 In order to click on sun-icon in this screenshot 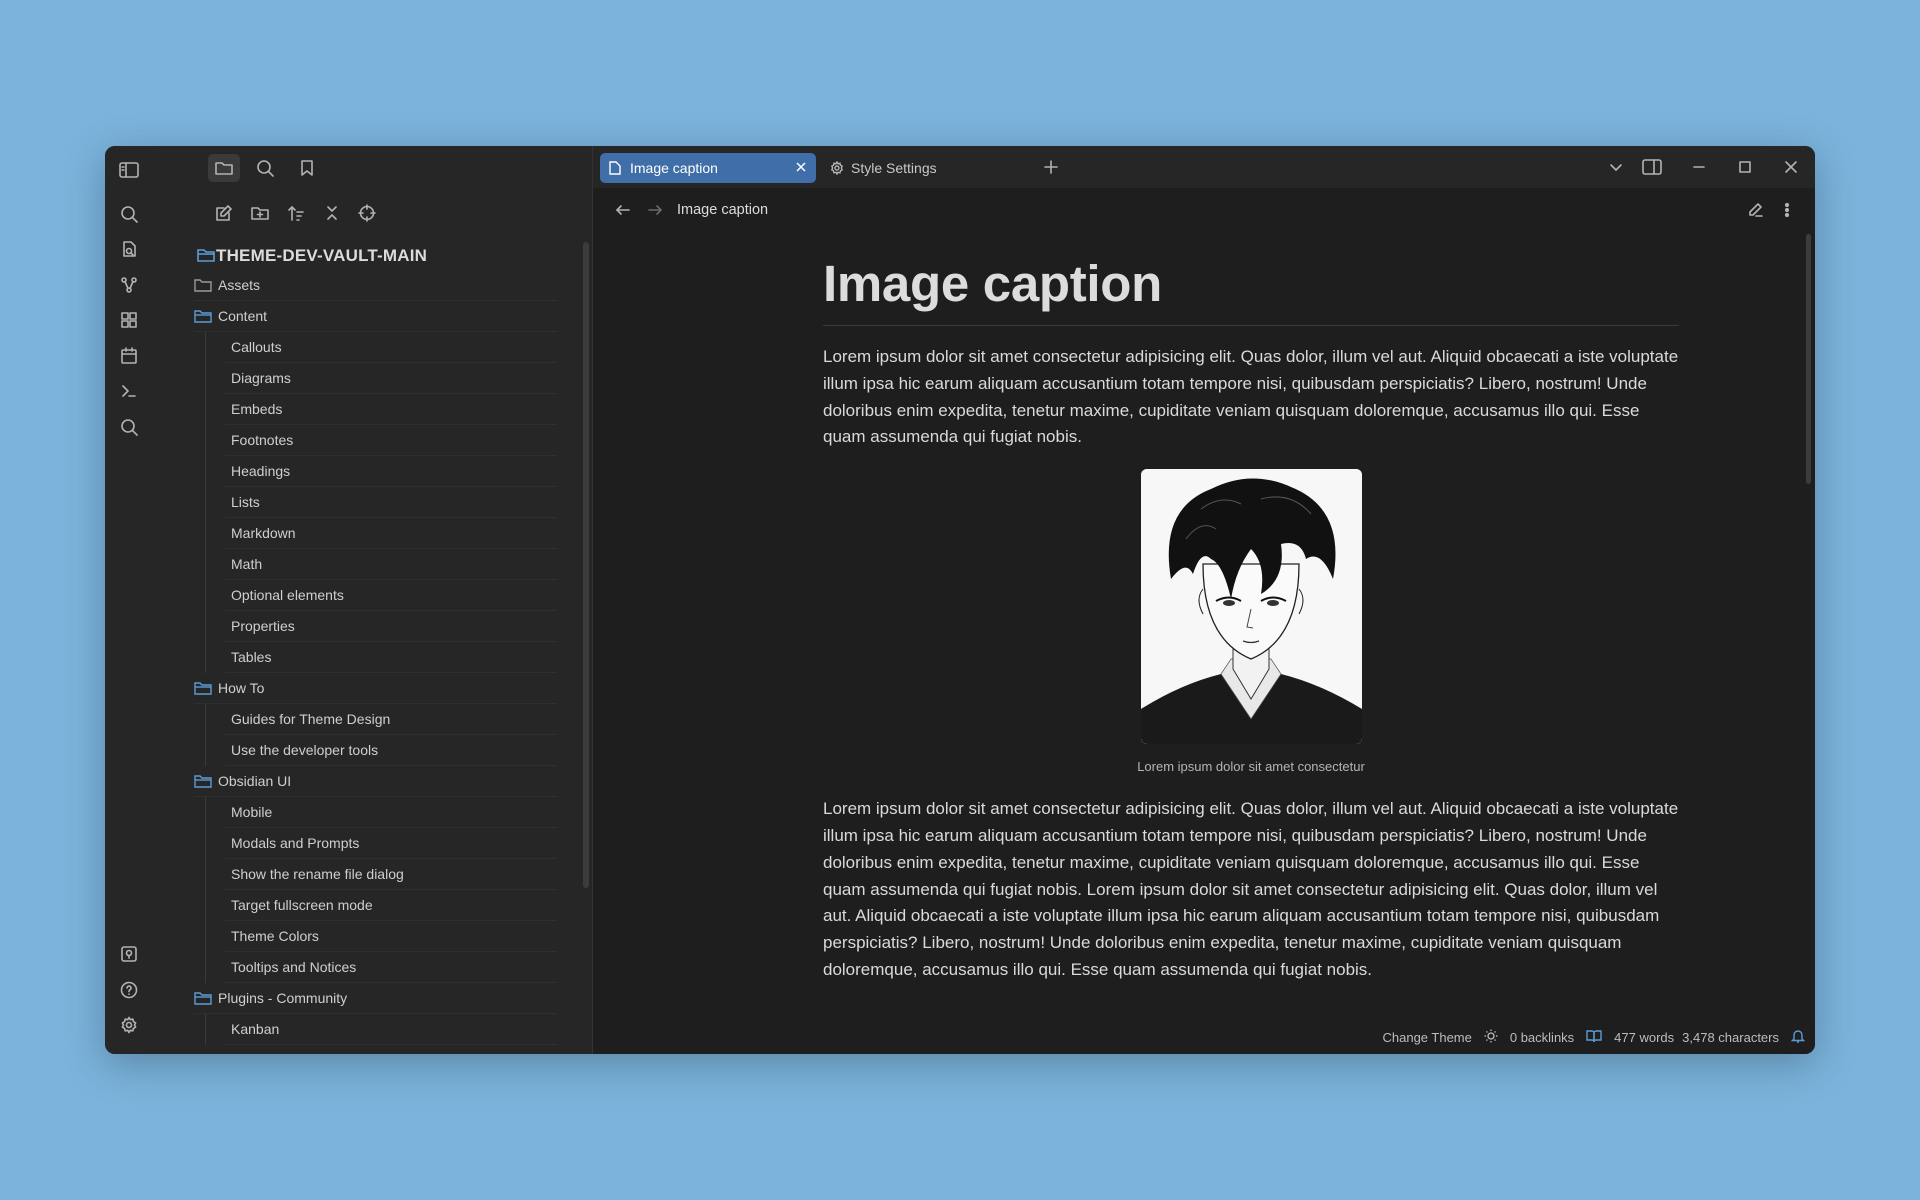, I will do `click(1491, 1037)`.